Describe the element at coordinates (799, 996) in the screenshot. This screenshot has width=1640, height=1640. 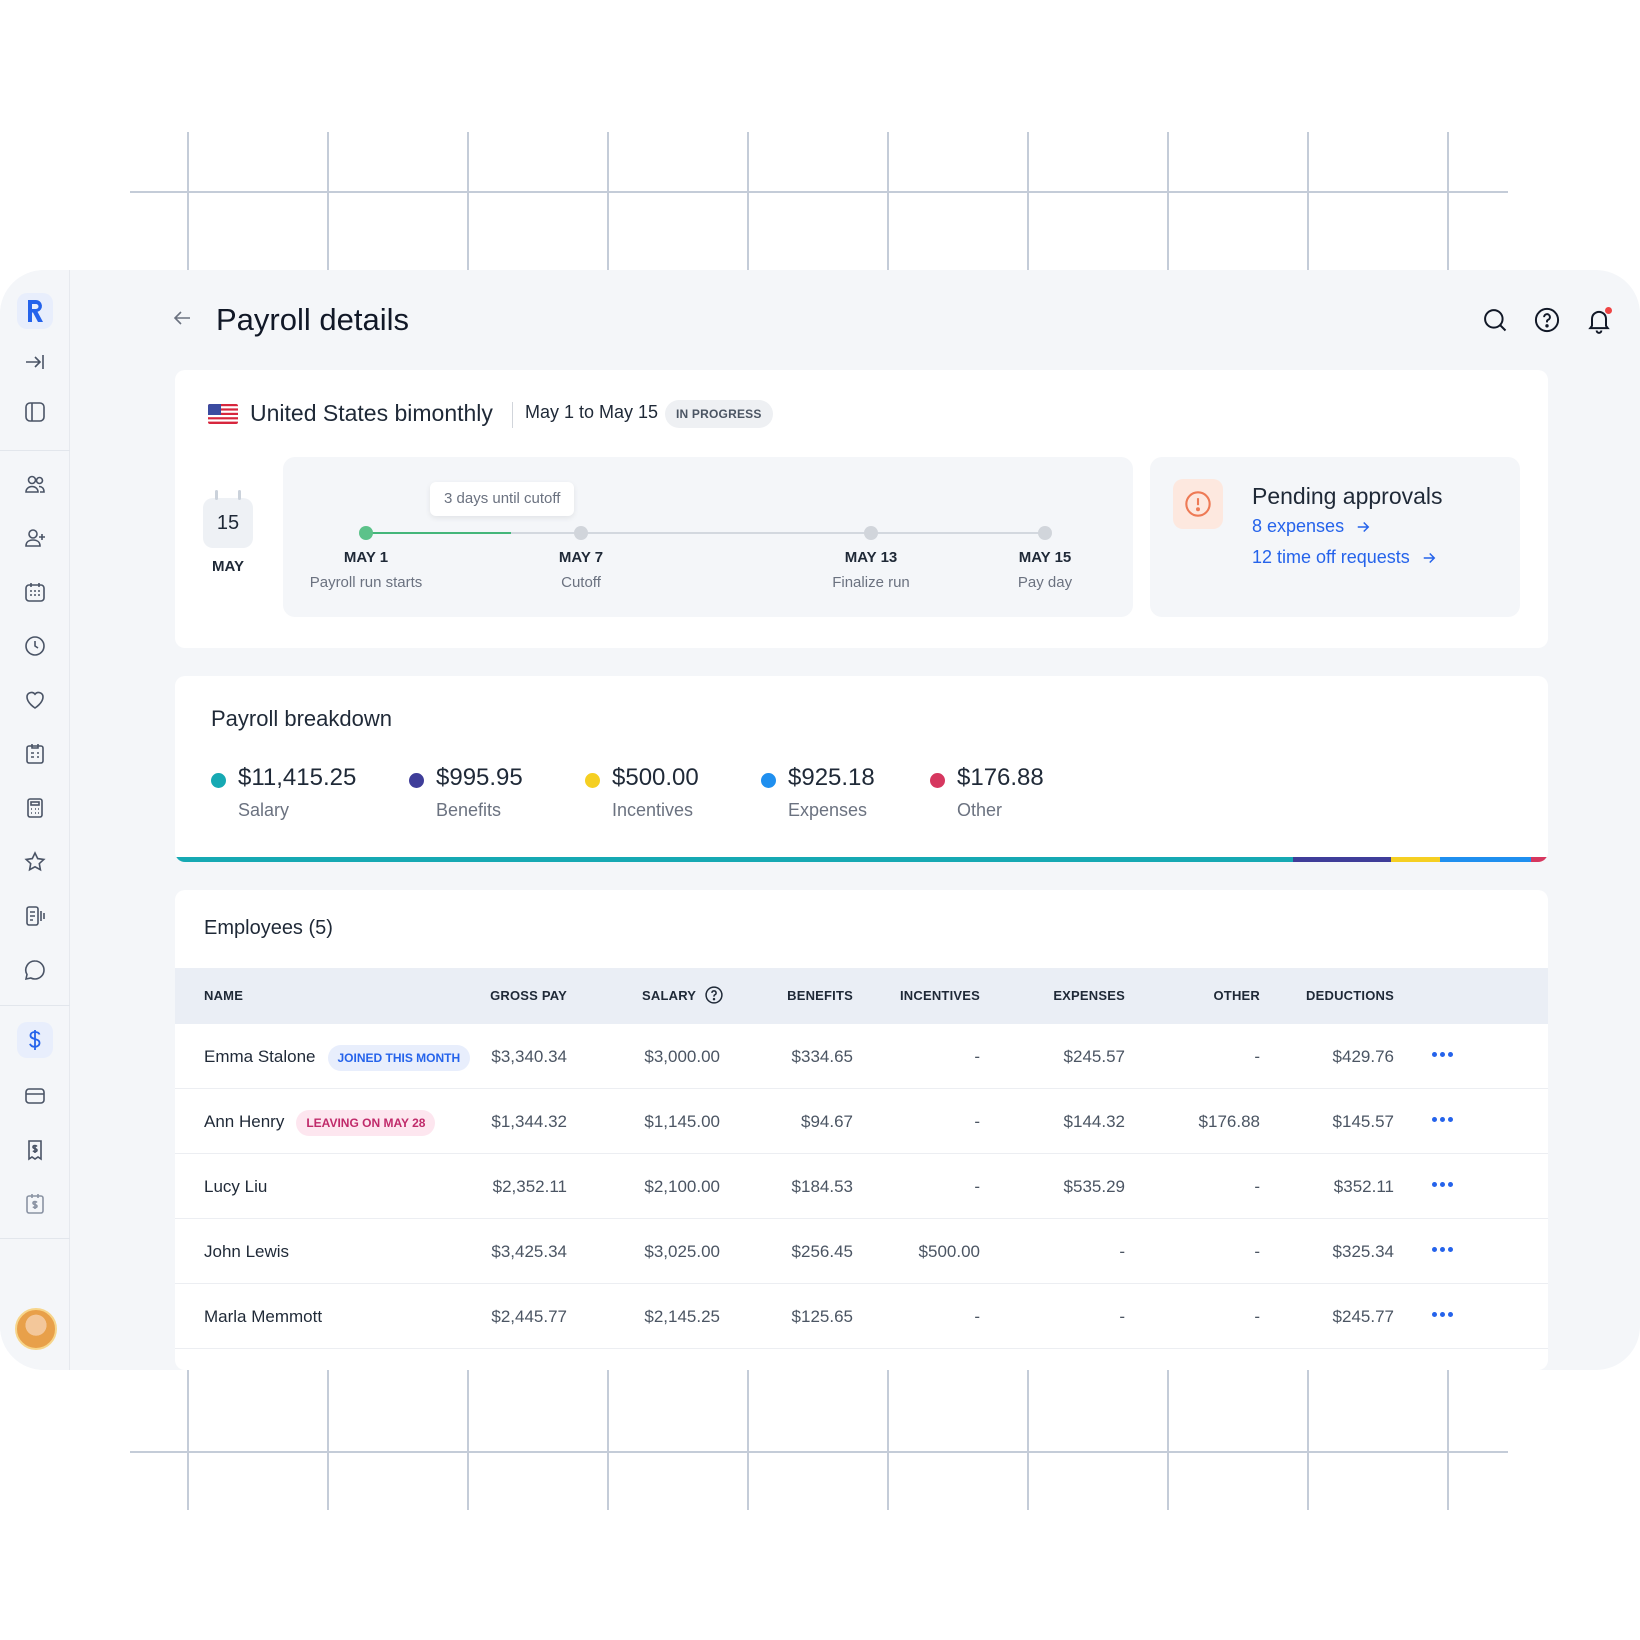
I see `column-header-benefits: BENEFITS` at that location.